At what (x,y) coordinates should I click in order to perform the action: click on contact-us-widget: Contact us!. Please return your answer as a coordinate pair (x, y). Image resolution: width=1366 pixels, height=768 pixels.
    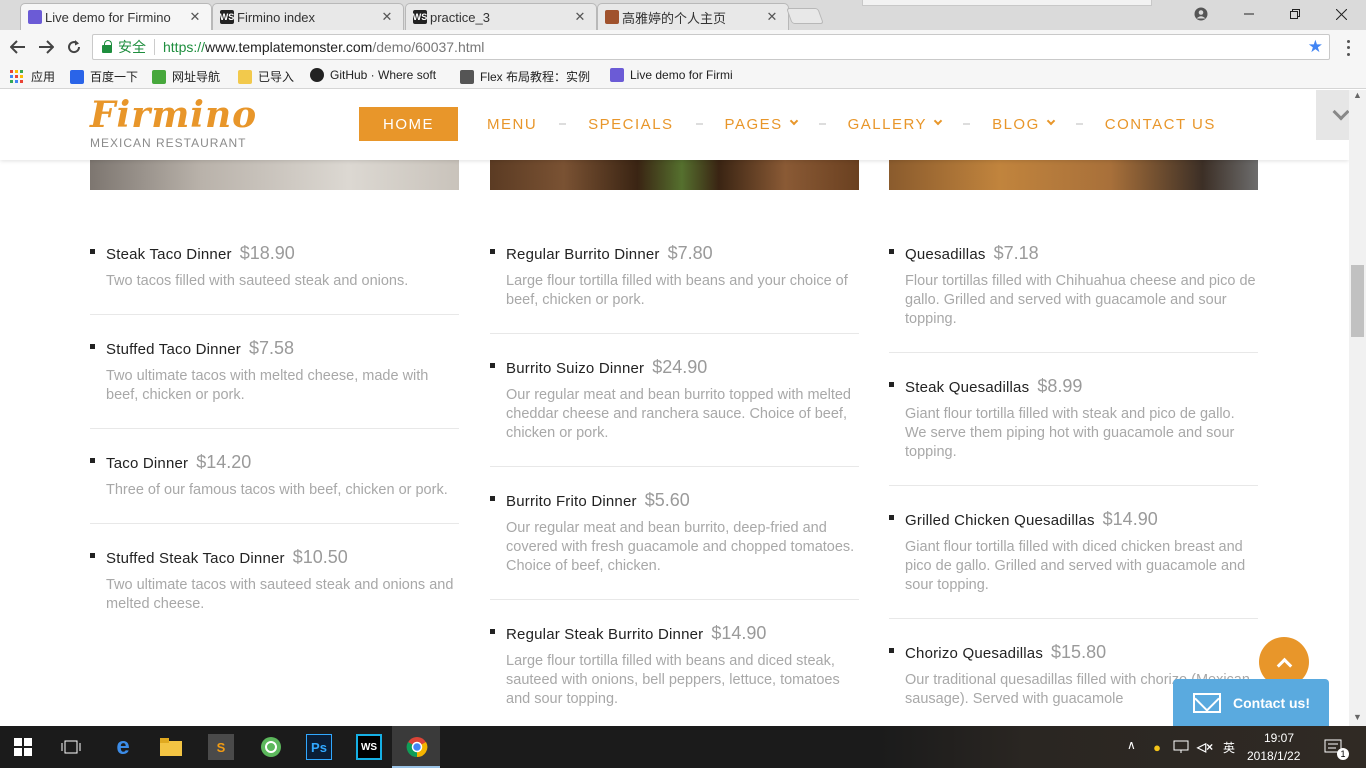
    Looking at the image, I should click on (1251, 702).